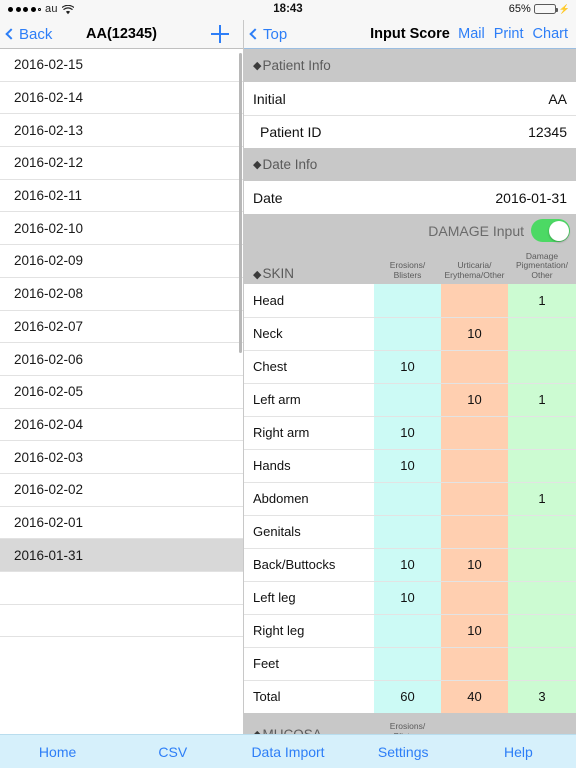  Describe the element at coordinates (121, 490) in the screenshot. I see `date-list-item: 2016-02-02` at that location.